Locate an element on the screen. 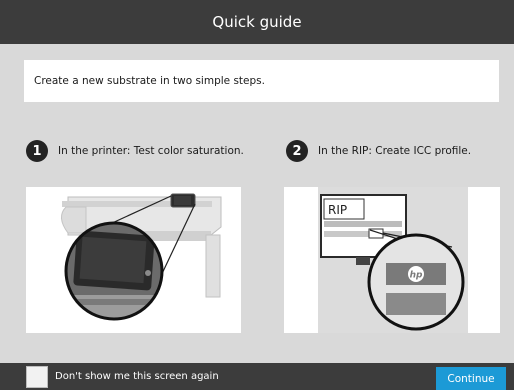  step-2: 2 In the RIP: Create ICC profile. is located at coordinates (378, 151).